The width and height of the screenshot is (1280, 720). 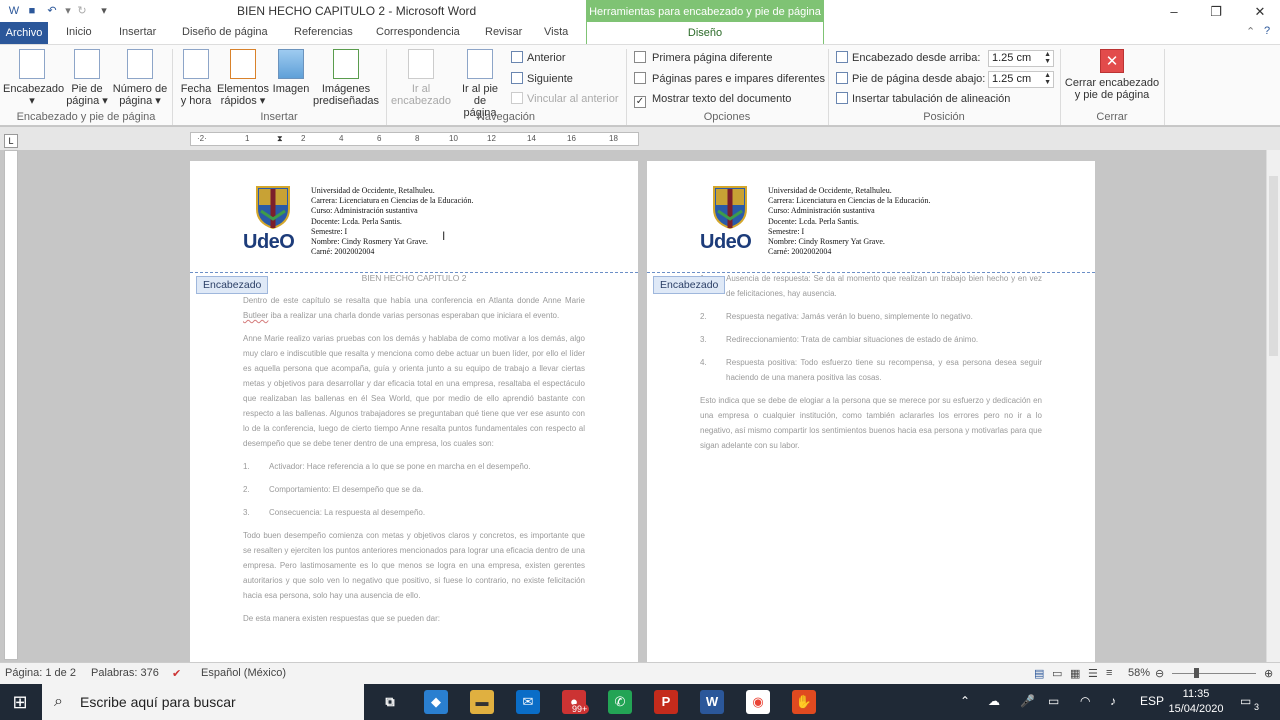 What do you see at coordinates (1139, 673) in the screenshot?
I see `zoom-level: 58%` at bounding box center [1139, 673].